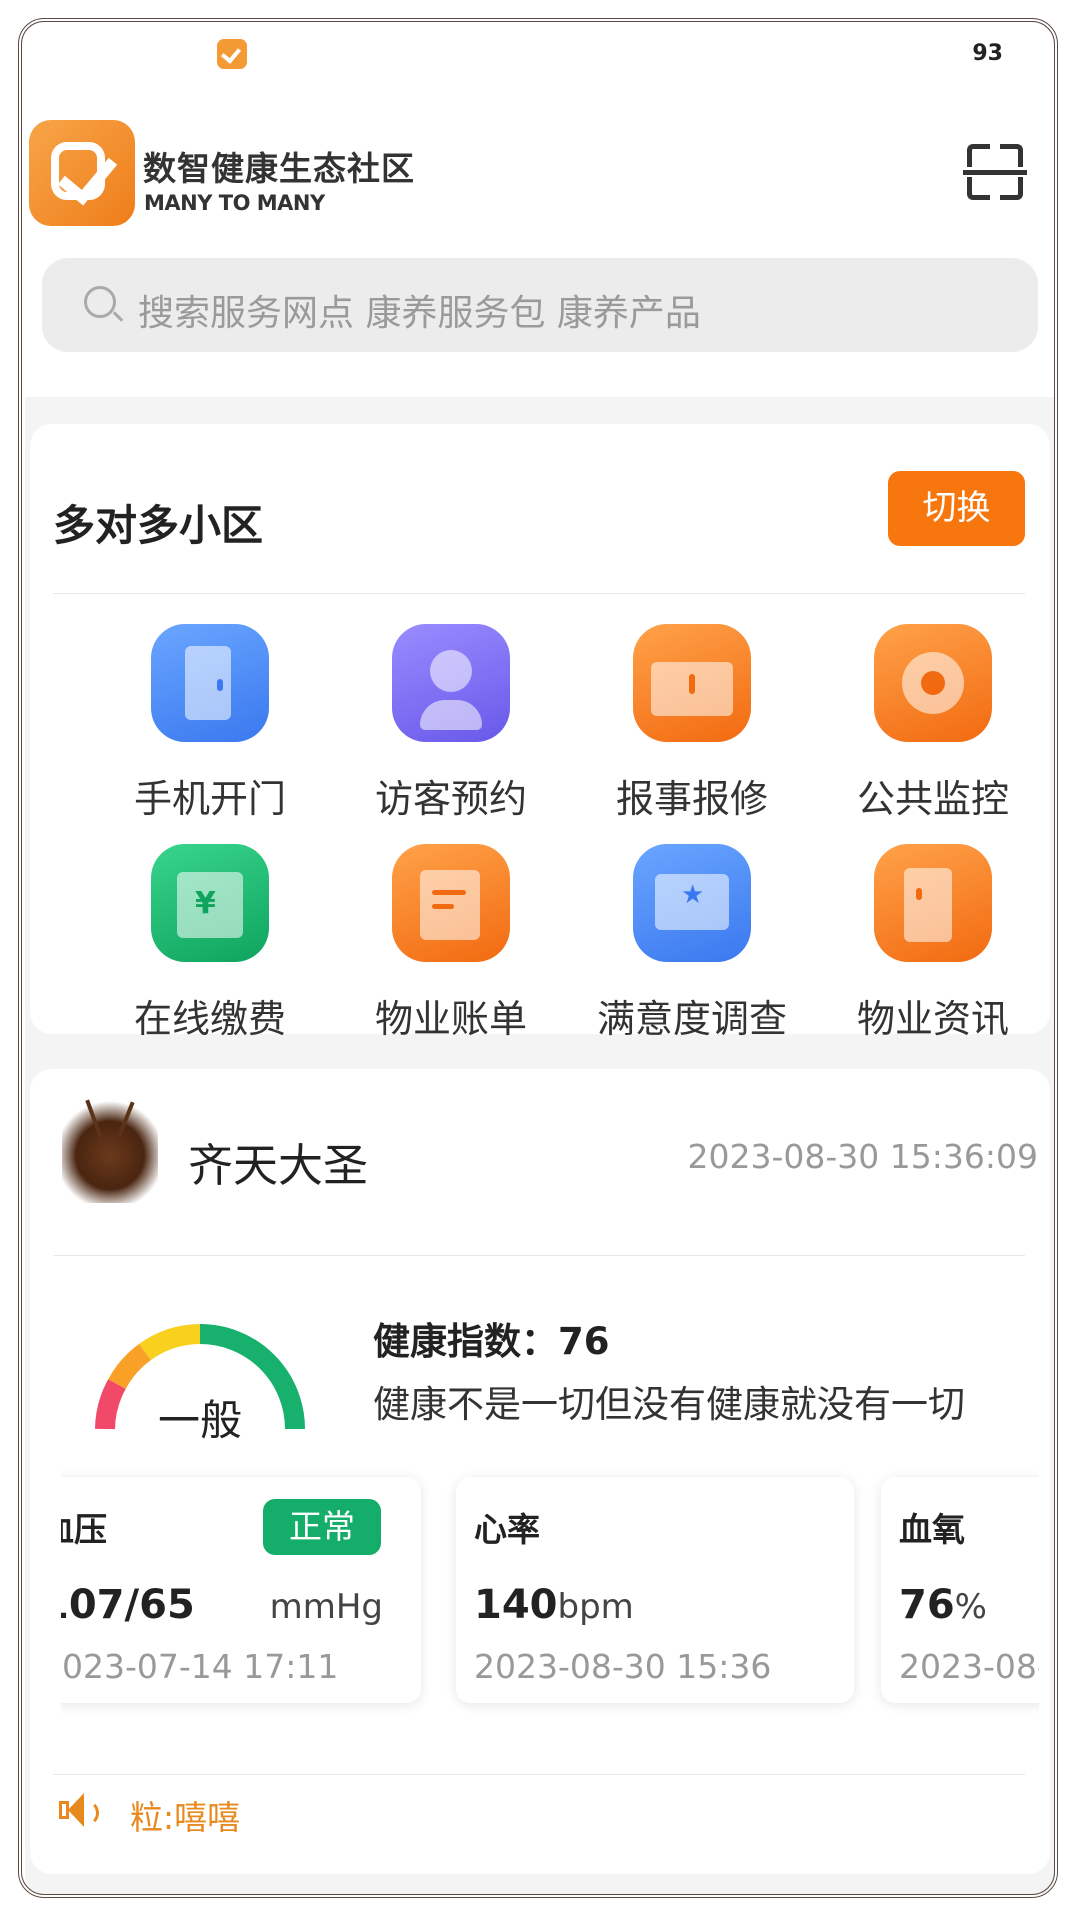  Describe the element at coordinates (209, 1019) in the screenshot. I see `service-label: 在线缴费` at that location.